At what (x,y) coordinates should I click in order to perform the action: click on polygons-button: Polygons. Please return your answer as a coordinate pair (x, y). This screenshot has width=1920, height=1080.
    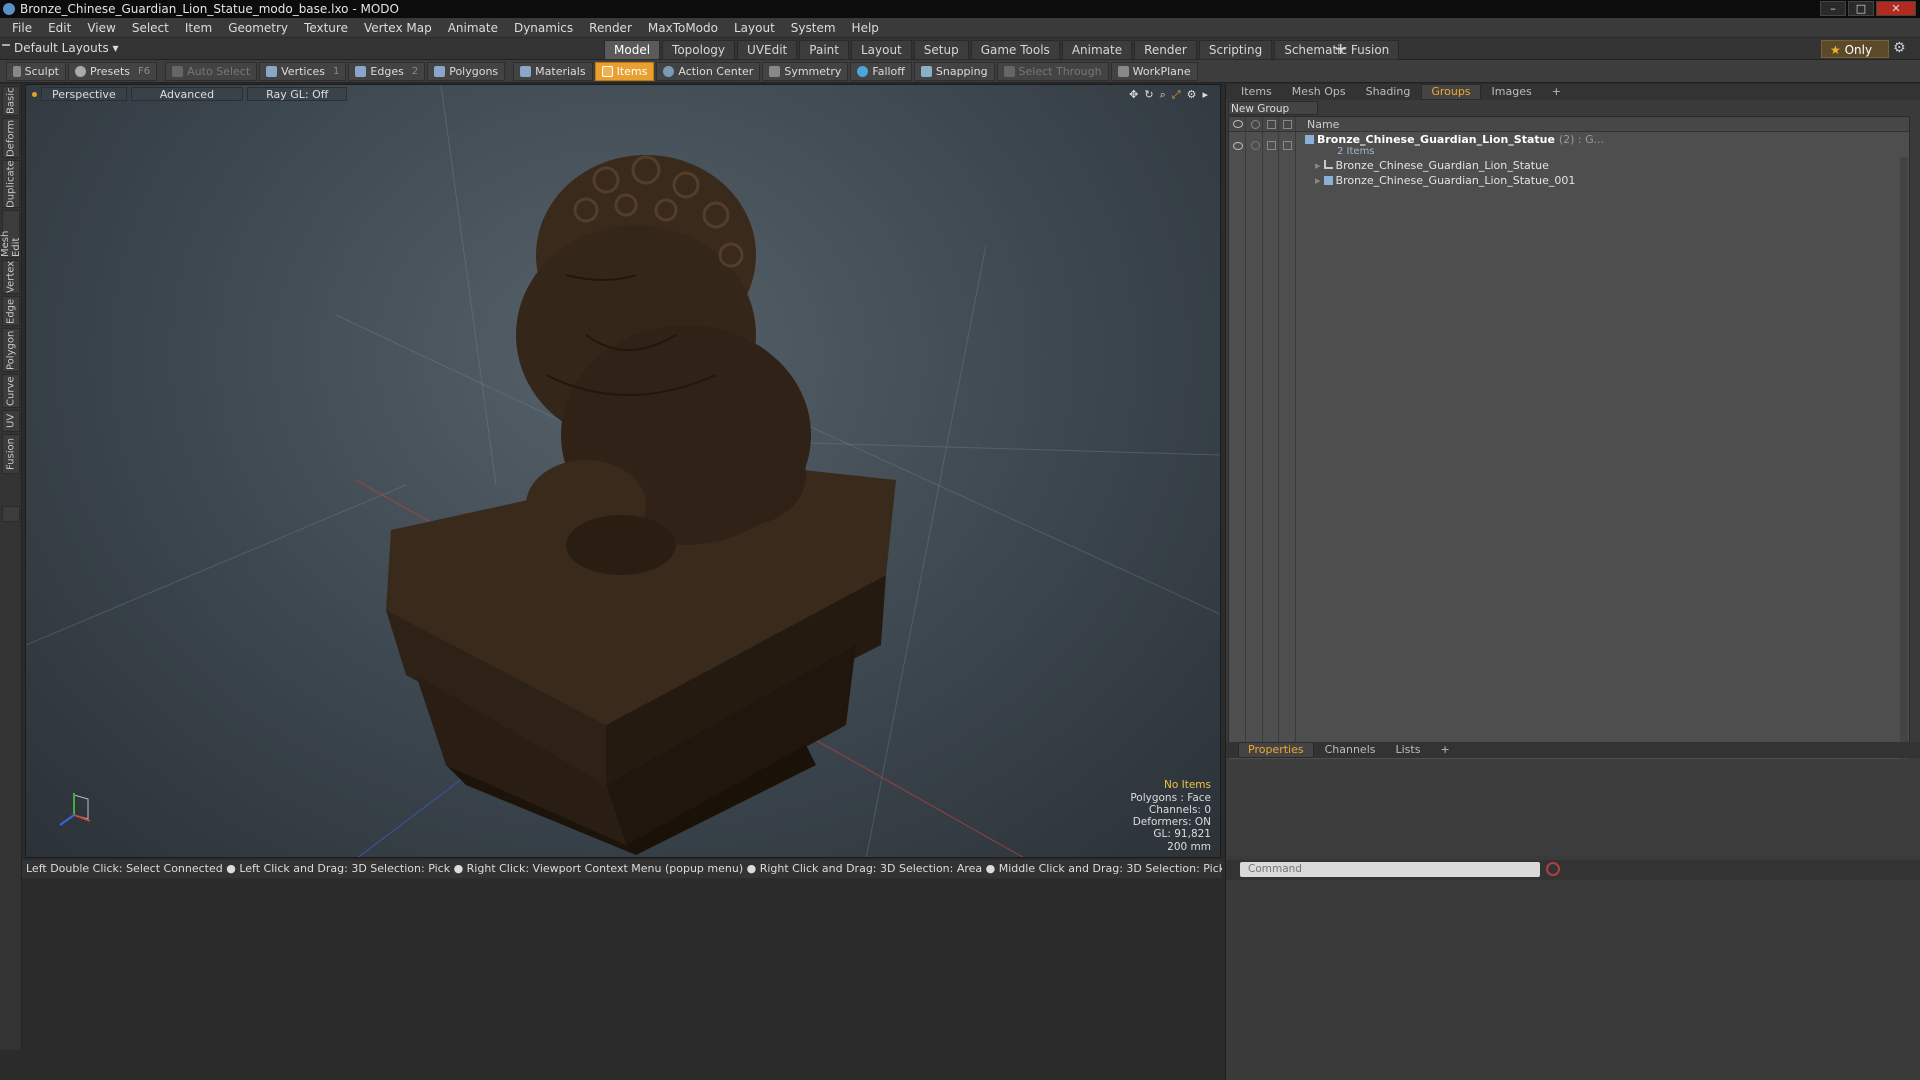
    Looking at the image, I should click on (466, 71).